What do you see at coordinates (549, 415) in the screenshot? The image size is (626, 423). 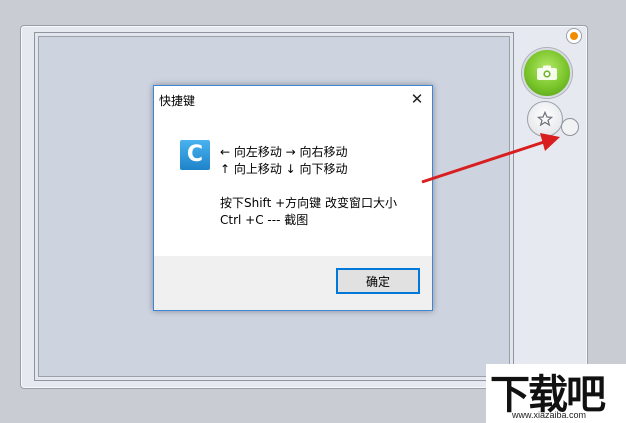 I see `watermark-url: www.xiazaiba.com` at bounding box center [549, 415].